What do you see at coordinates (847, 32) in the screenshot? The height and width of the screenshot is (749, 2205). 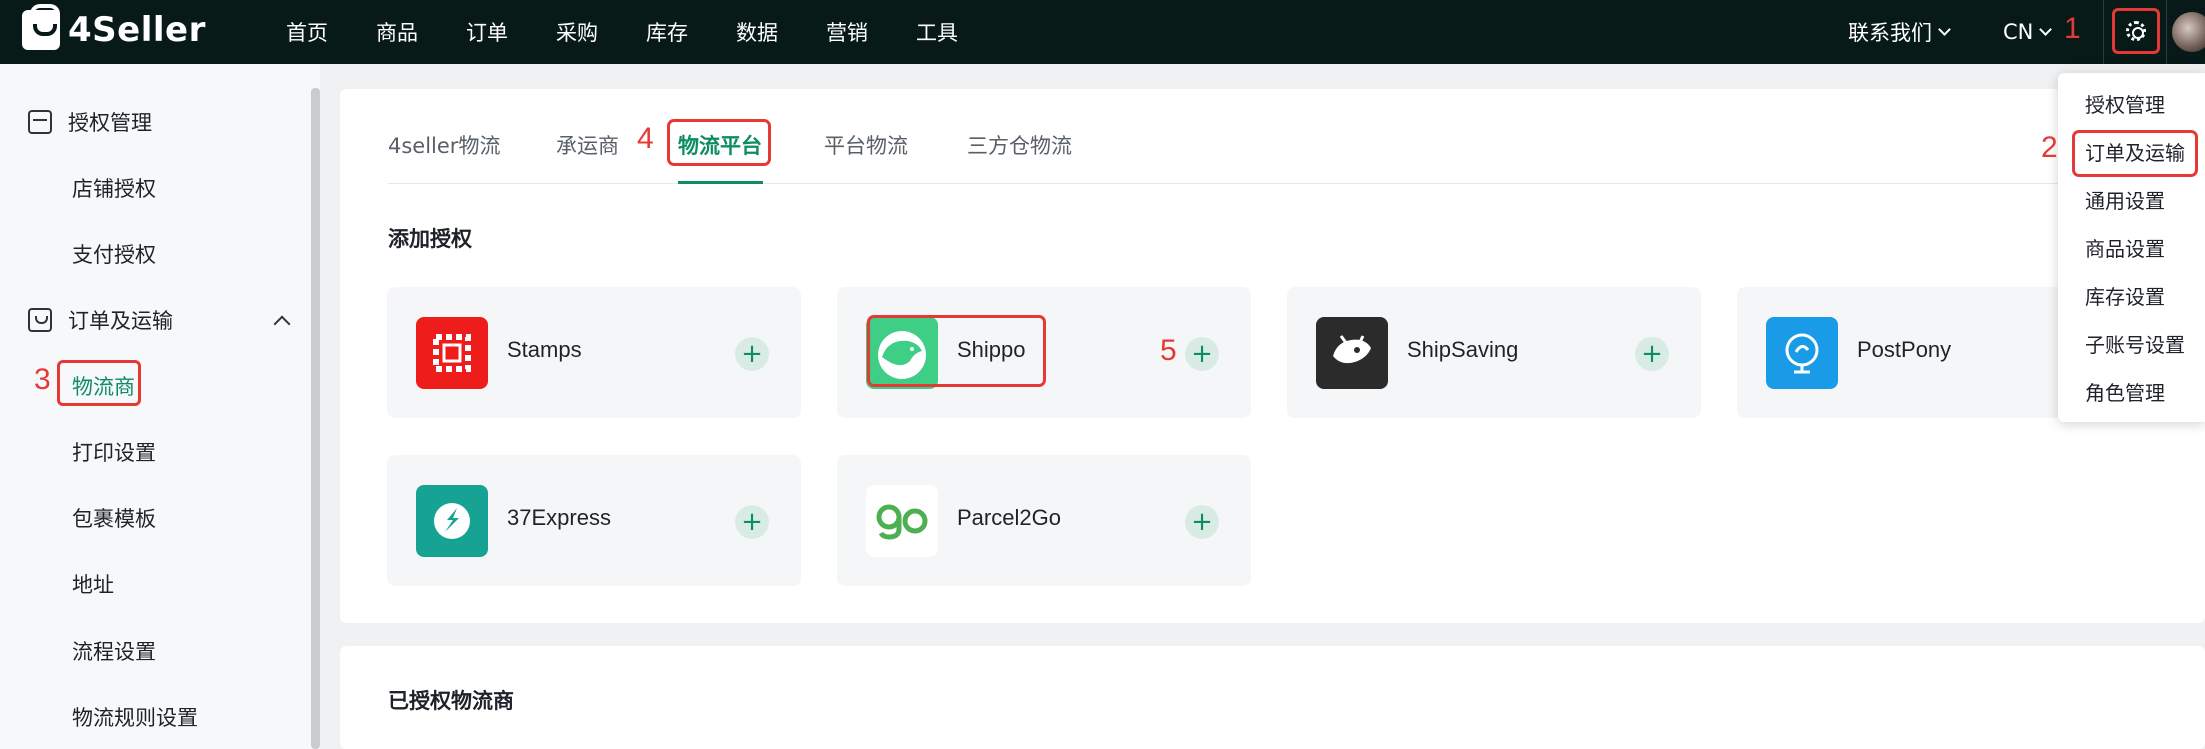 I see `nav-item-marketing: 营销` at bounding box center [847, 32].